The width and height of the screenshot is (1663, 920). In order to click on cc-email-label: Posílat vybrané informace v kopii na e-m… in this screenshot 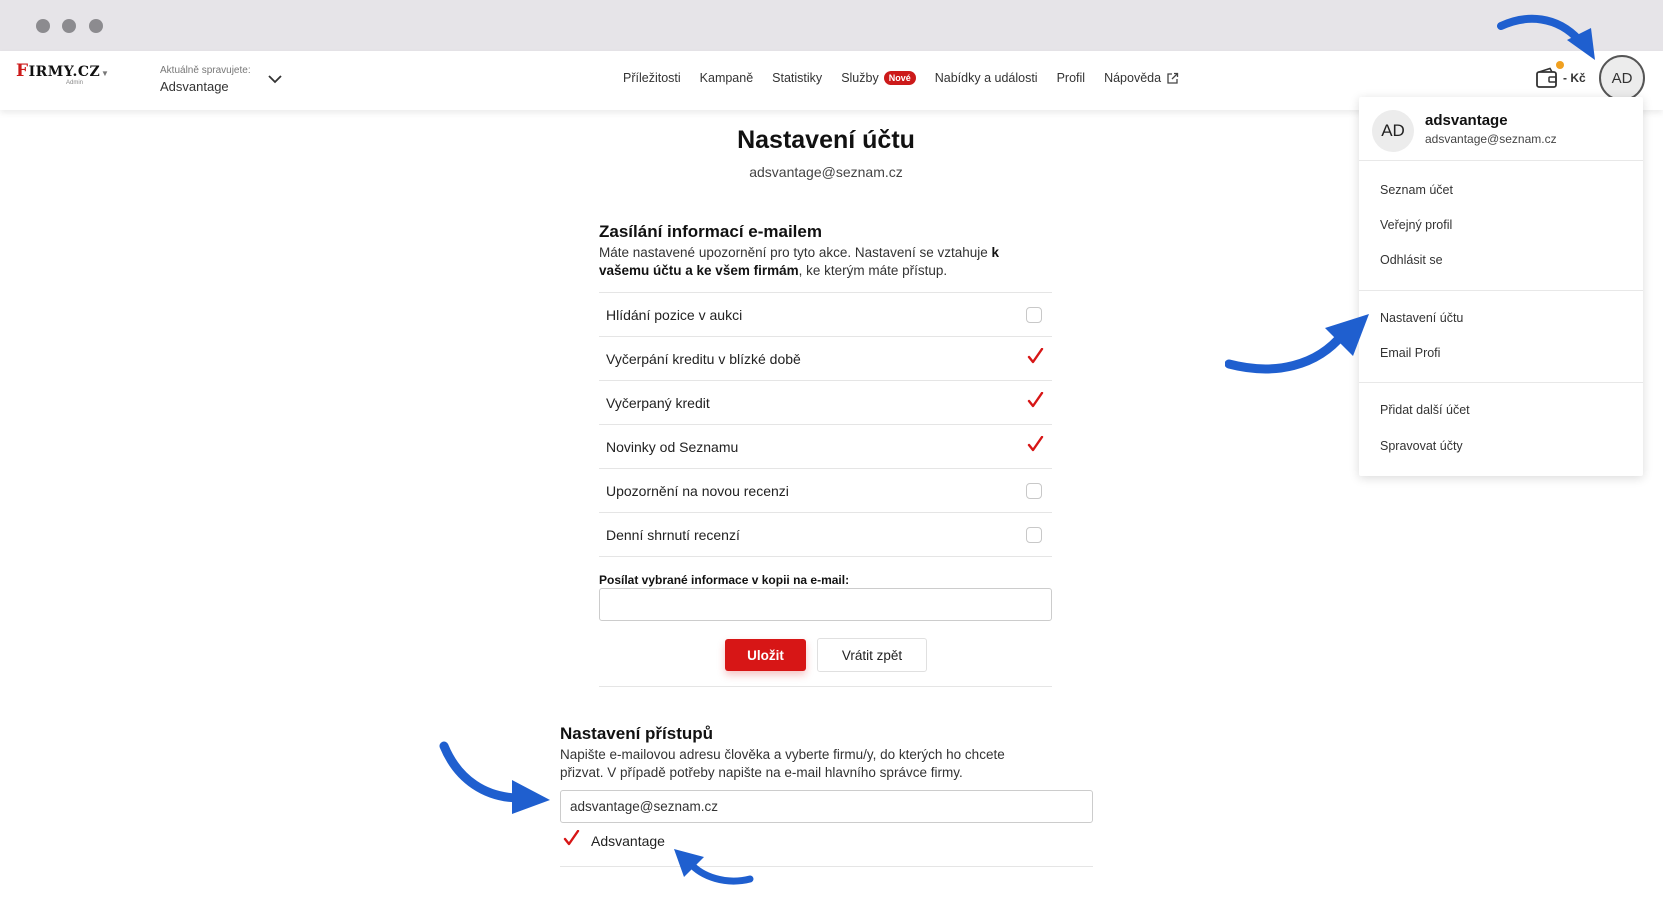, I will do `click(724, 580)`.